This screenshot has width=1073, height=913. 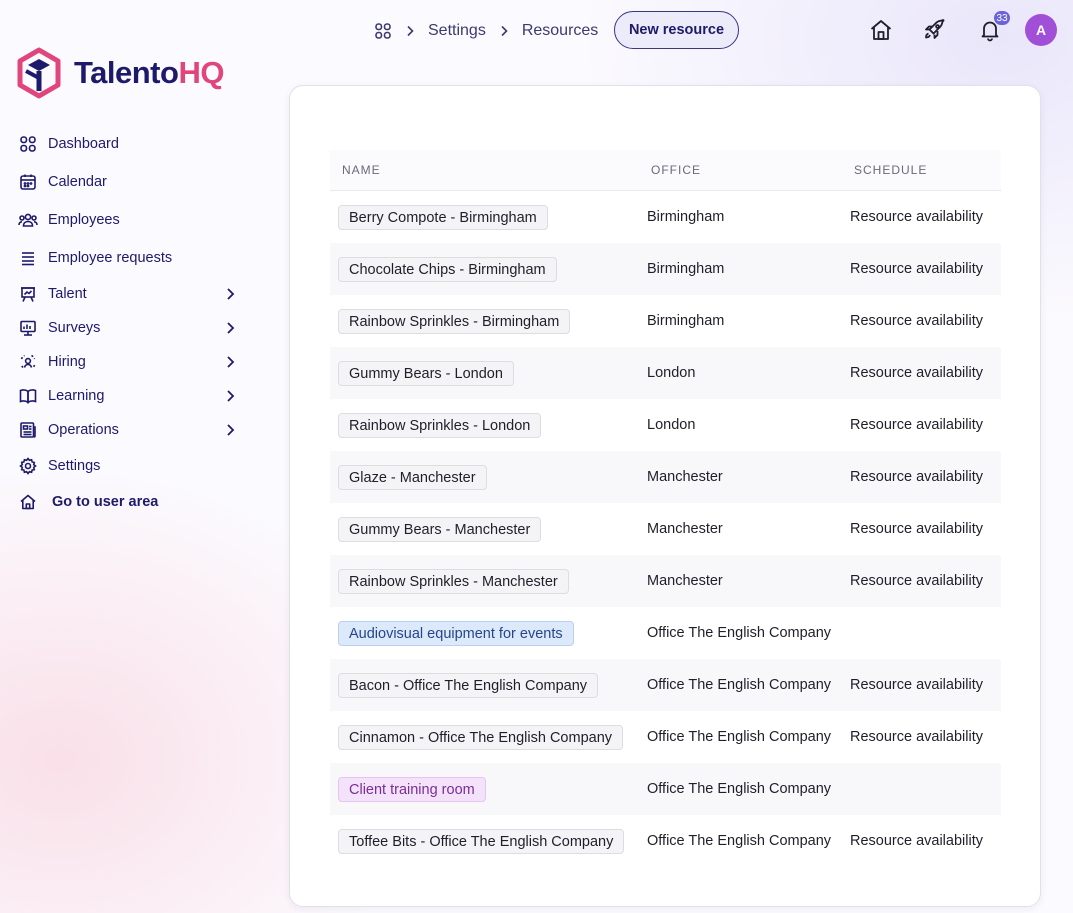 What do you see at coordinates (39, 73) in the screenshot?
I see `logo-cube-icon` at bounding box center [39, 73].